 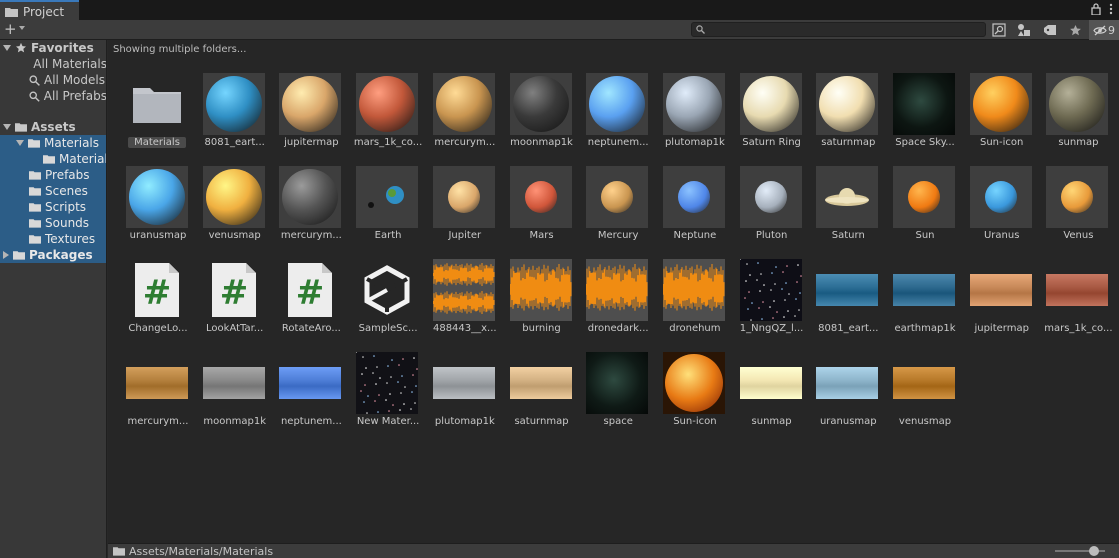 I want to click on hidden-packages-toggle: 9, so click(x=1104, y=30).